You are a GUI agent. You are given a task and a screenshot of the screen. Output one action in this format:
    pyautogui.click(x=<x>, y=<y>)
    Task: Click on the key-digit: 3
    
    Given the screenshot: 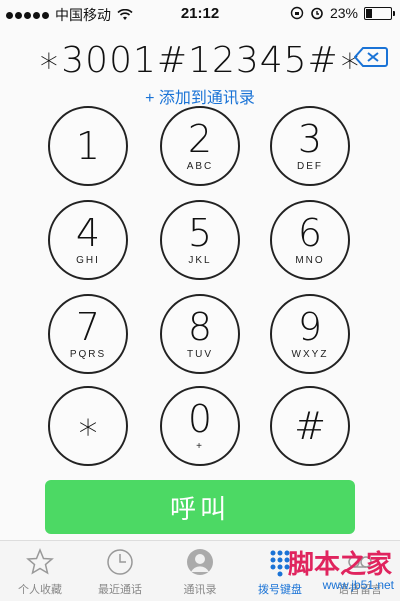 What is the action you would take?
    pyautogui.click(x=310, y=139)
    